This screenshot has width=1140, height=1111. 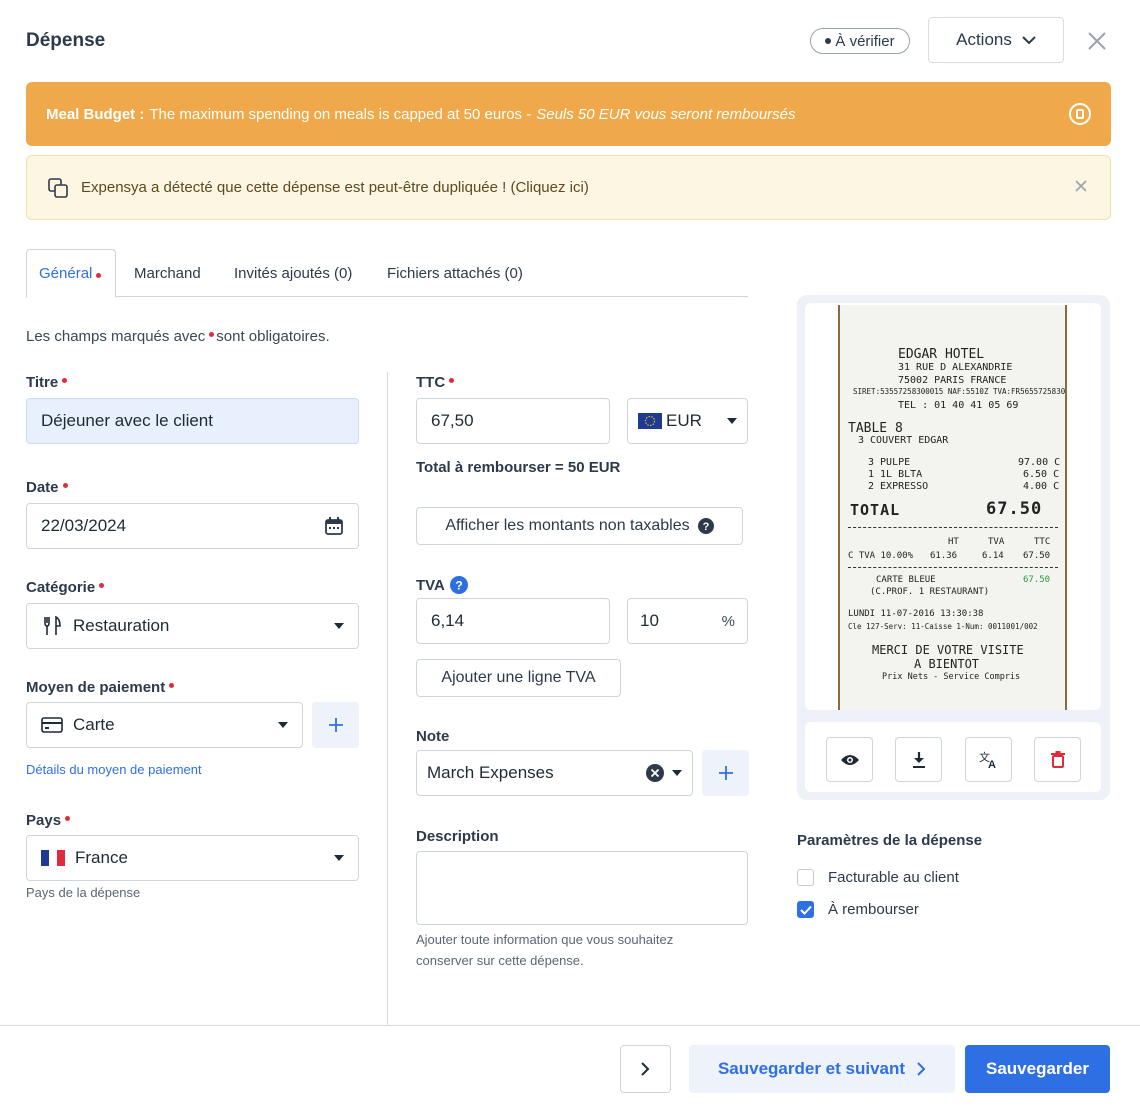 What do you see at coordinates (890, 840) in the screenshot?
I see `expense-settings-title: Paramètres de la dépense` at bounding box center [890, 840].